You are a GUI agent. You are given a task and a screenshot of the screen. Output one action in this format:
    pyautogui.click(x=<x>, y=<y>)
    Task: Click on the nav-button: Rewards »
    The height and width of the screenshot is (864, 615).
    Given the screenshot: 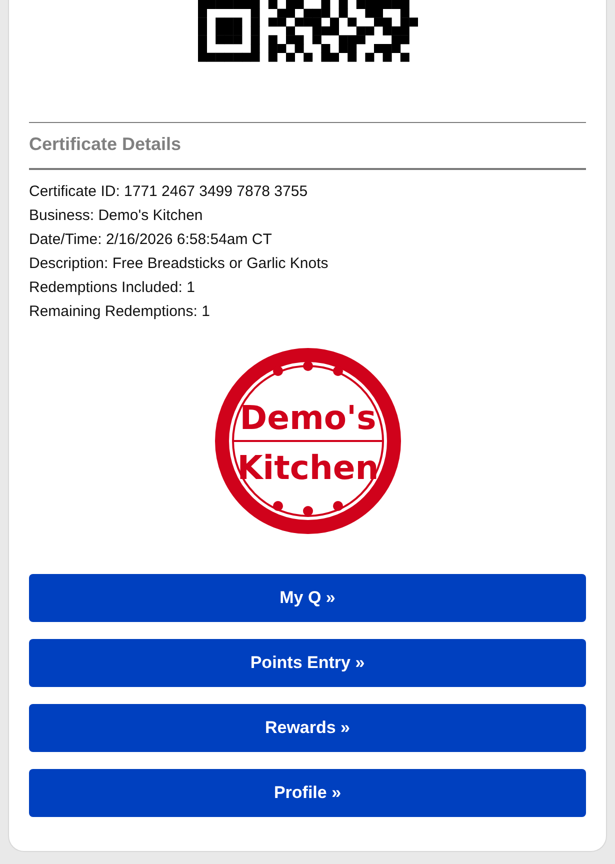 What is the action you would take?
    pyautogui.click(x=307, y=728)
    